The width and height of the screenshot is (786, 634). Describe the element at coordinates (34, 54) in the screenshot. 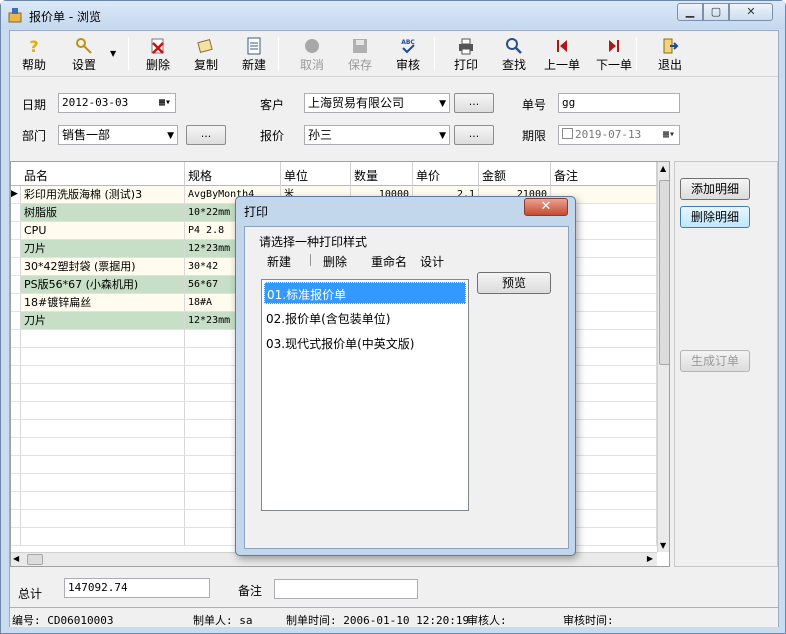

I see `toolbar-help-button: ? 帮助` at that location.